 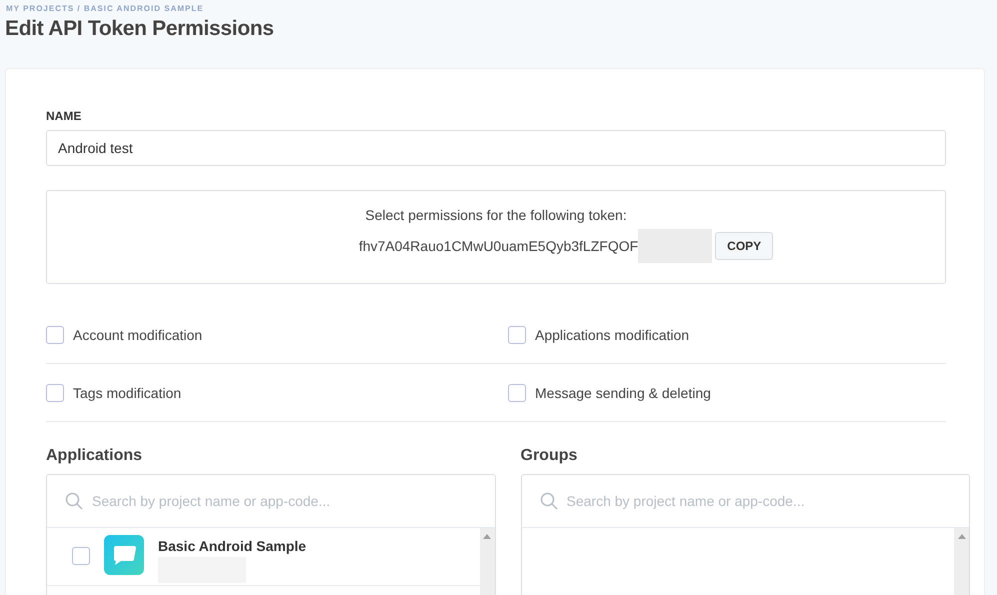 What do you see at coordinates (140, 29) in the screenshot?
I see `page-title: Edit API Token Permissions` at bounding box center [140, 29].